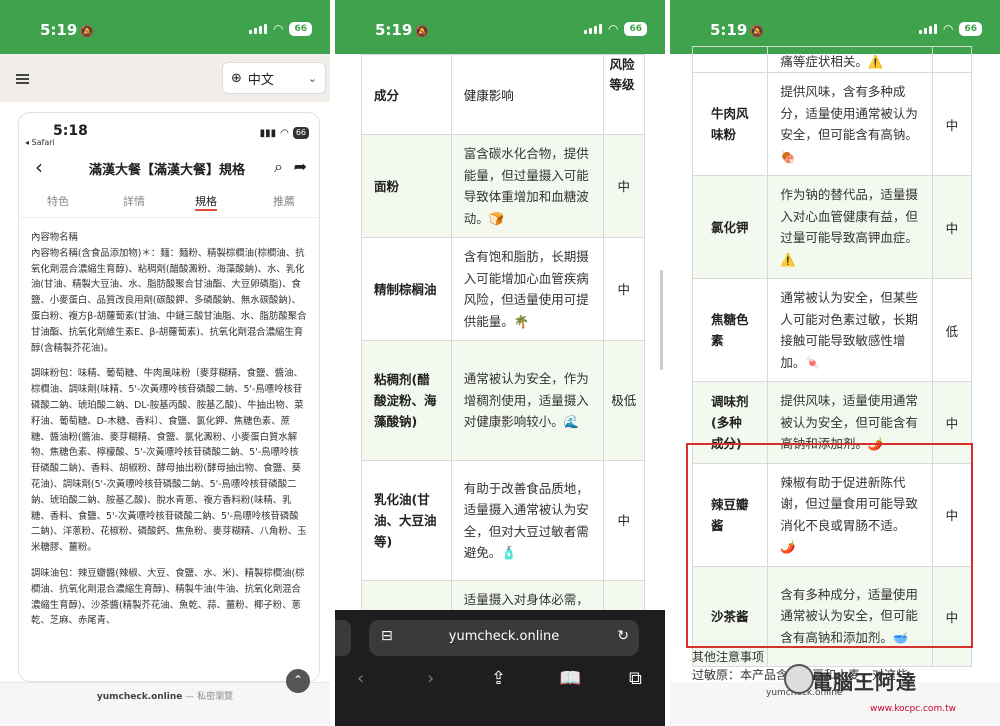 This screenshot has width=1000, height=726. Describe the element at coordinates (54, 237) in the screenshot. I see `ingredient-heading: 內容物名稱` at that location.